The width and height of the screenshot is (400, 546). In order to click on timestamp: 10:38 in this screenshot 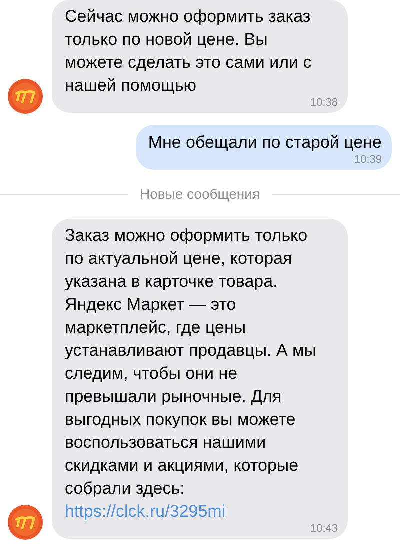, I will do `click(324, 103)`.